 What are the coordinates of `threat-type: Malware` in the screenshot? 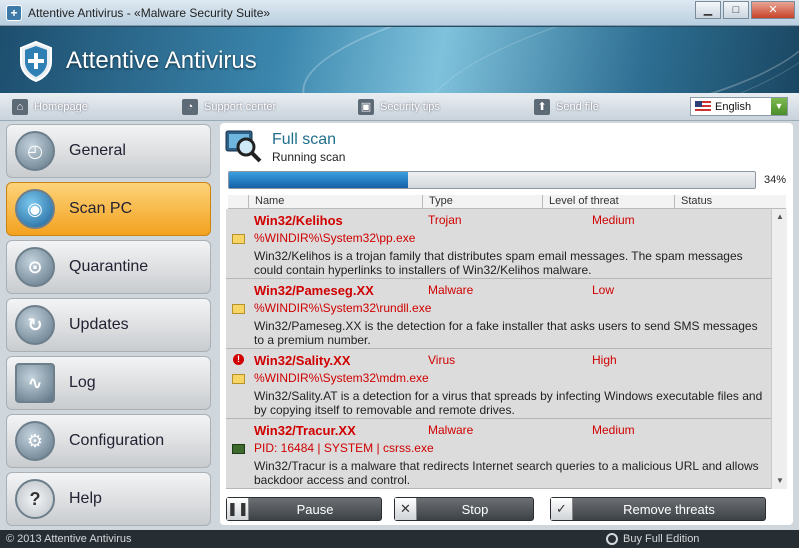 It's located at (451, 290).